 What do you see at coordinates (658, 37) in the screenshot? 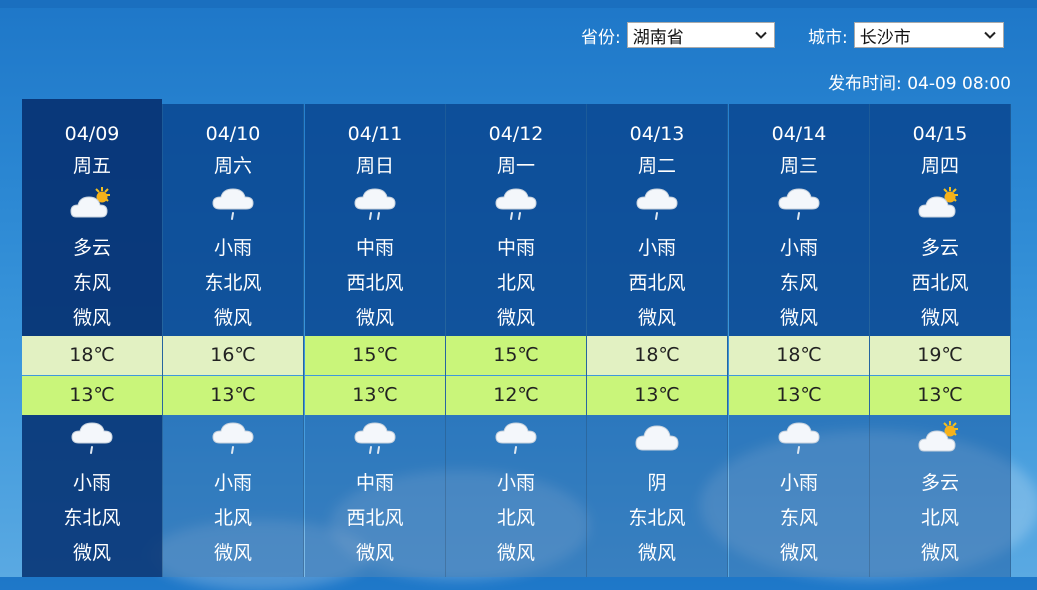
I see `province-value: 湖南省` at bounding box center [658, 37].